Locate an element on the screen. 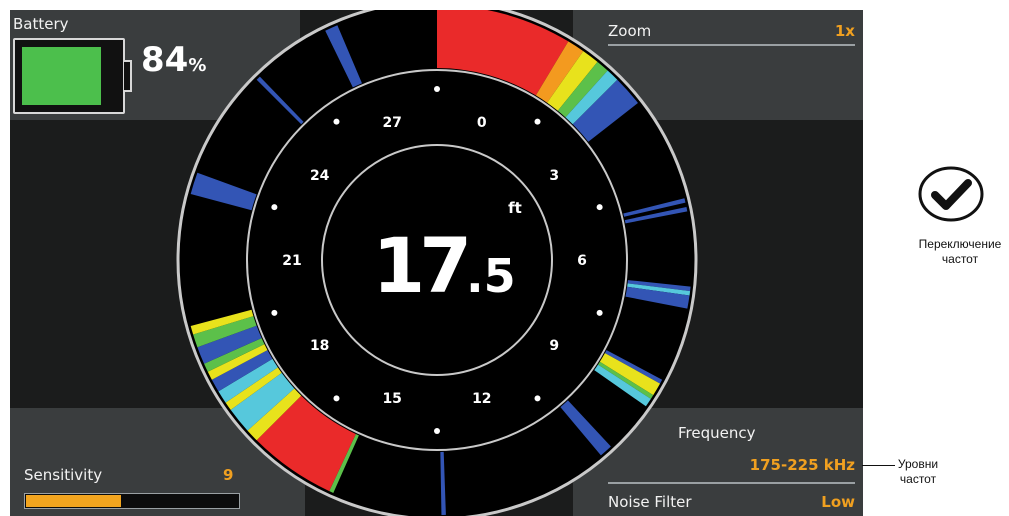 The image size is (1009, 516). frequency-levels-caption: Уровни частот is located at coordinates (918, 471).